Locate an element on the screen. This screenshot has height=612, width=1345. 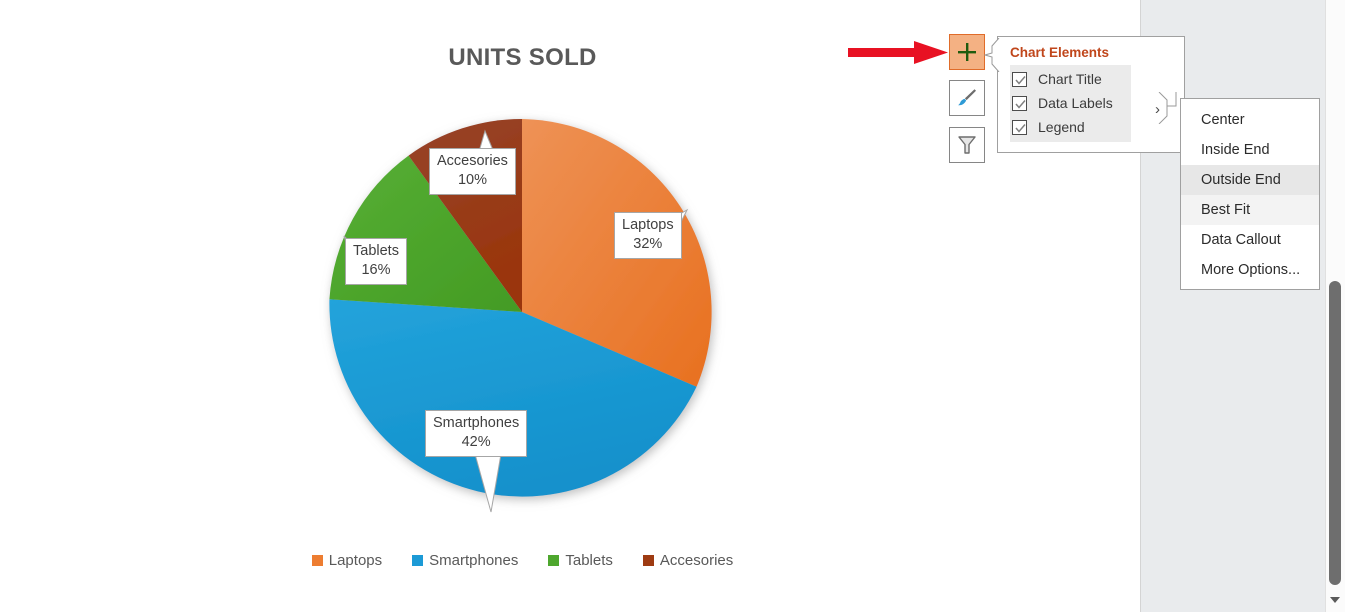
legend-item-accesories: Accesories is located at coordinates (687, 560).